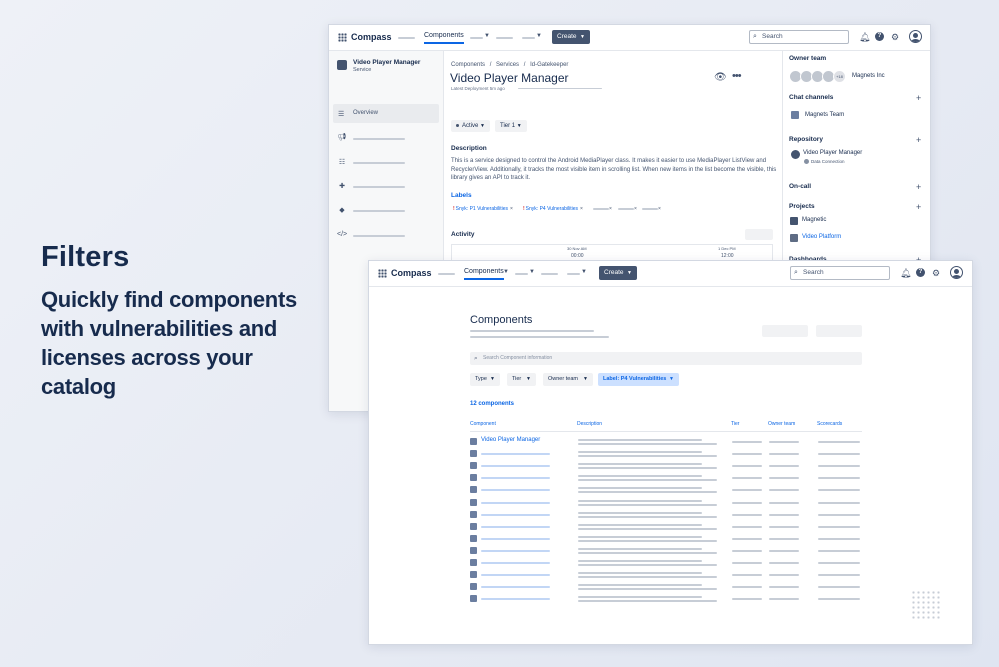 The width and height of the screenshot is (999, 667). Describe the element at coordinates (568, 379) in the screenshot. I see `filter-owner-team: Owner team ▼` at that location.